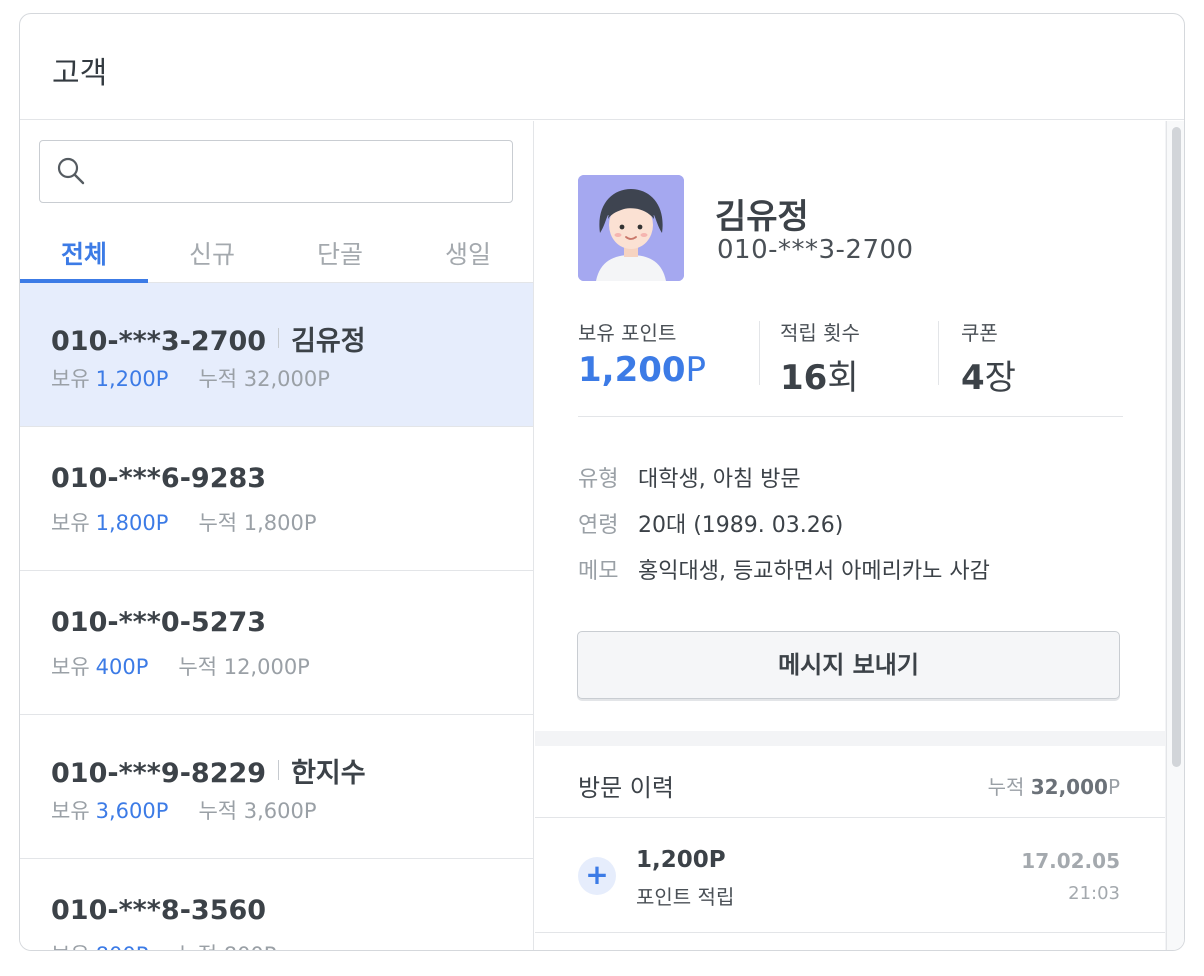 This screenshot has height=976, width=1204. Describe the element at coordinates (627, 333) in the screenshot. I see `stat-label: 보유 포인트` at that location.